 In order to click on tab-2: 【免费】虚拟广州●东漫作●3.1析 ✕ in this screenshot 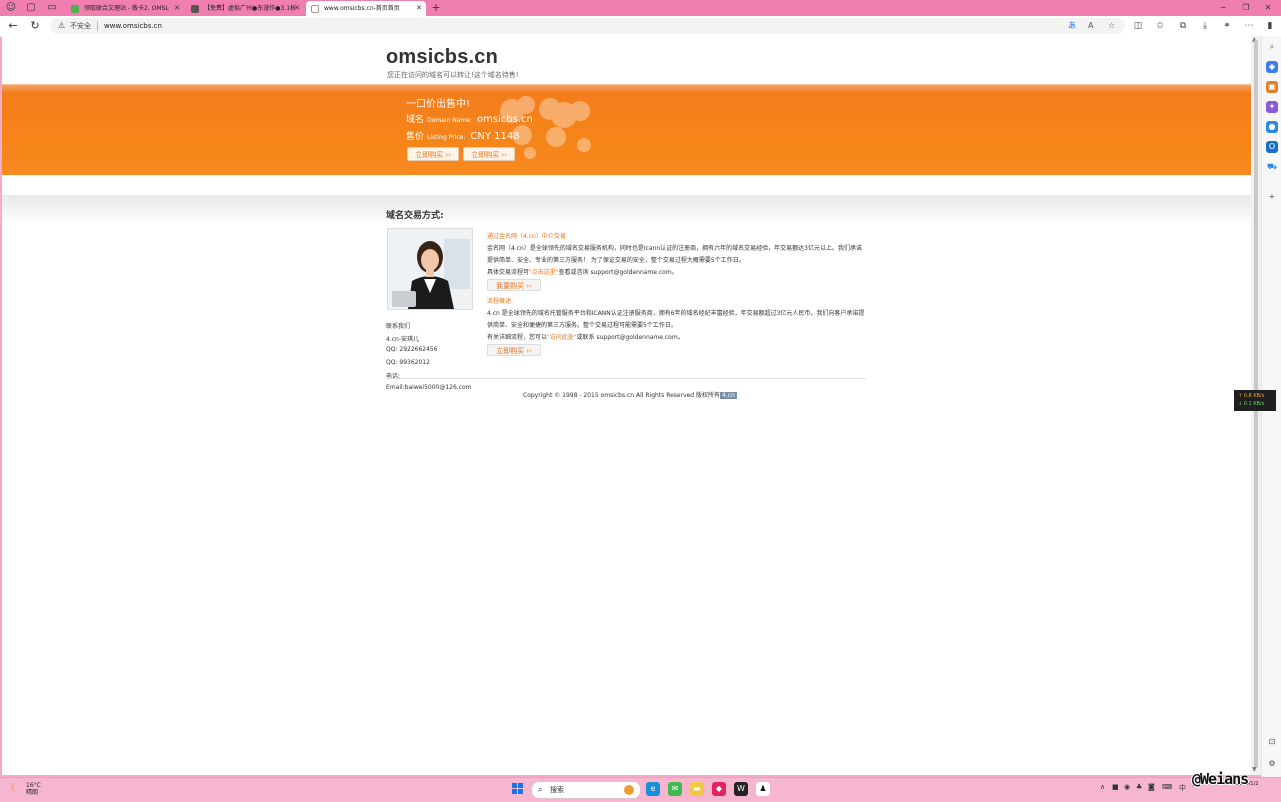, I will do `click(245, 8)`.